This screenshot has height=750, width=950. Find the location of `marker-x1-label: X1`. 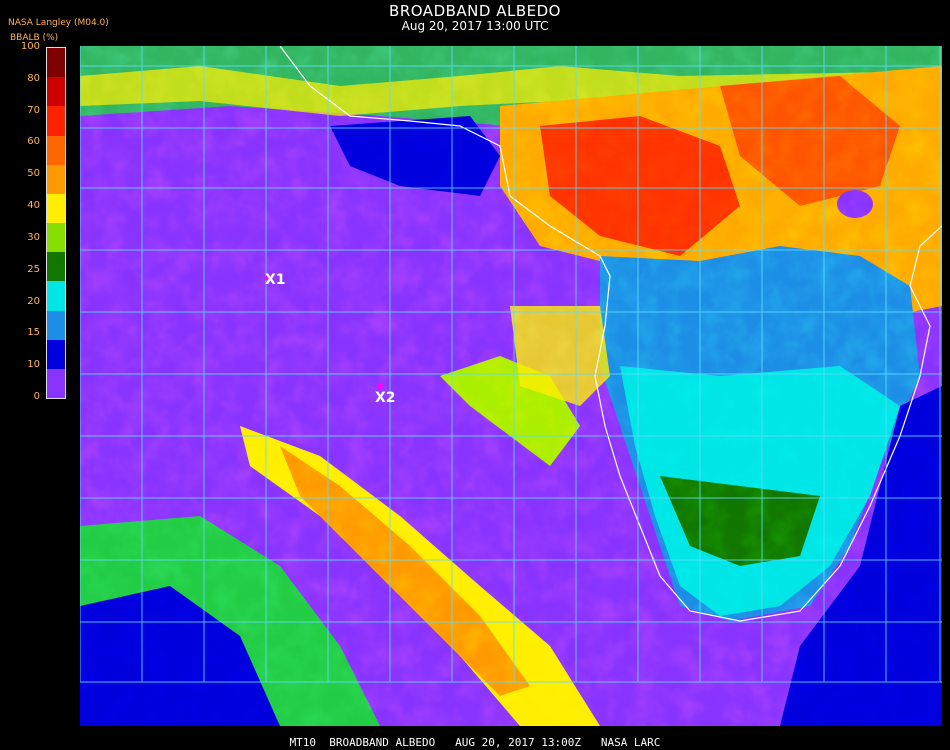

marker-x1-label: X1 is located at coordinates (275, 280).